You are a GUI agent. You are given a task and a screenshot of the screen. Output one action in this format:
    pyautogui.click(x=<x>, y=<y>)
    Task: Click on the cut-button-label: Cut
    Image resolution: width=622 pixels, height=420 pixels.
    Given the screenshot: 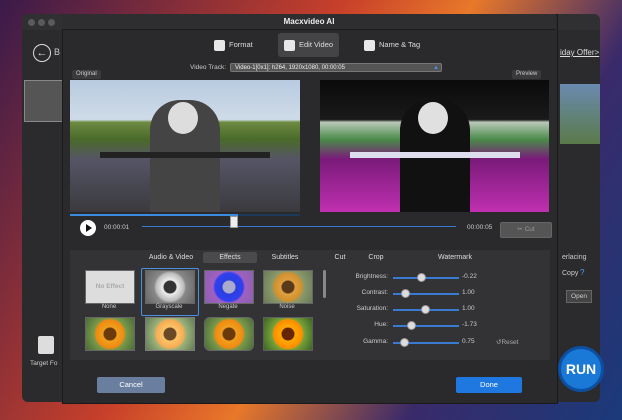 What is the action you would take?
    pyautogui.click(x=529, y=229)
    